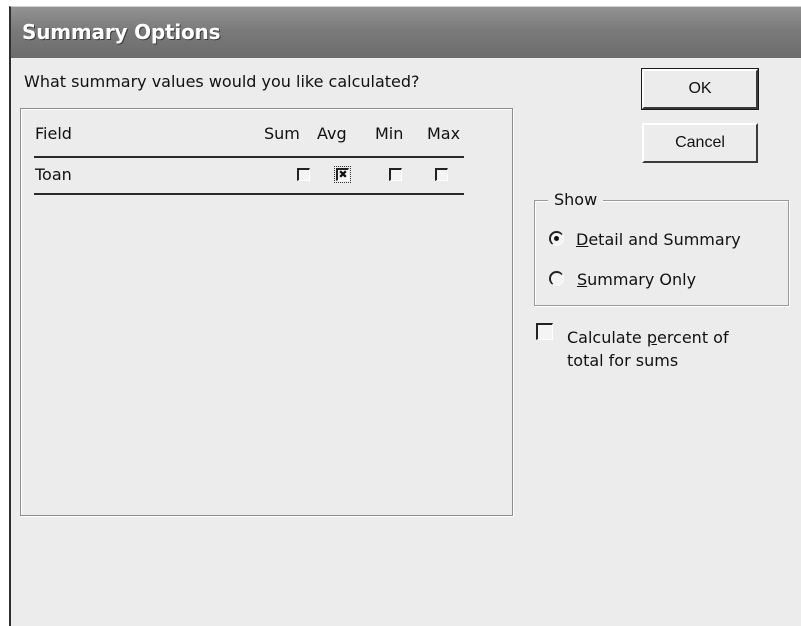 The width and height of the screenshot is (801, 626). I want to click on min-checkbox, so click(395, 174).